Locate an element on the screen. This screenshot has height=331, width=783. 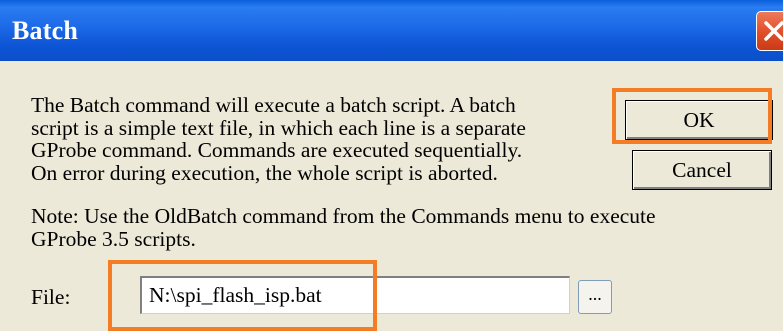
ok-button: OK is located at coordinates (699, 120).